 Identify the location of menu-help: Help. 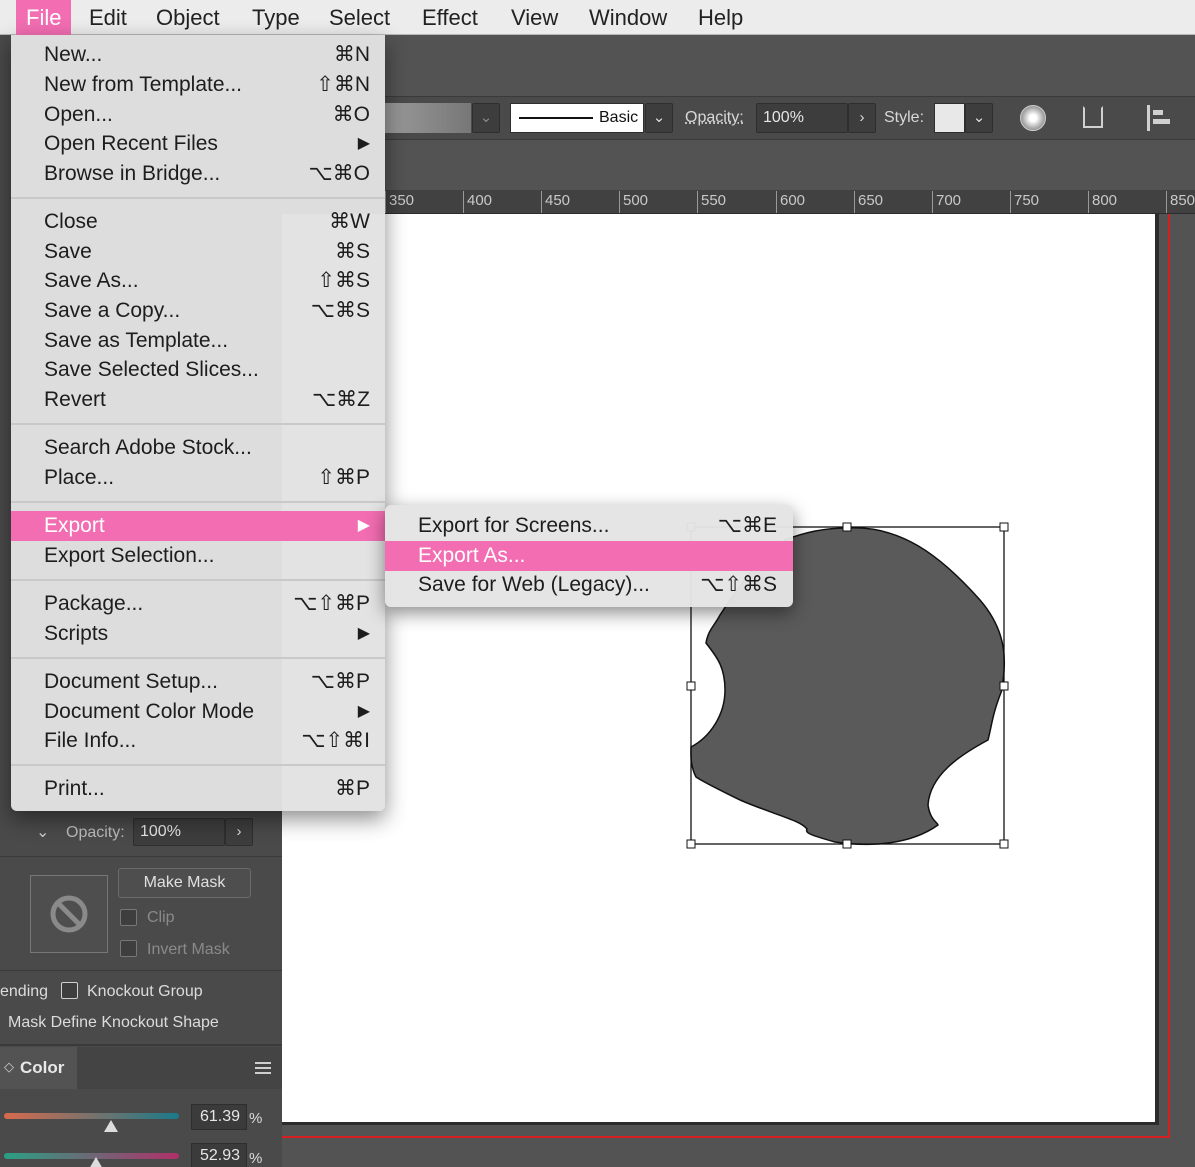
(720, 17).